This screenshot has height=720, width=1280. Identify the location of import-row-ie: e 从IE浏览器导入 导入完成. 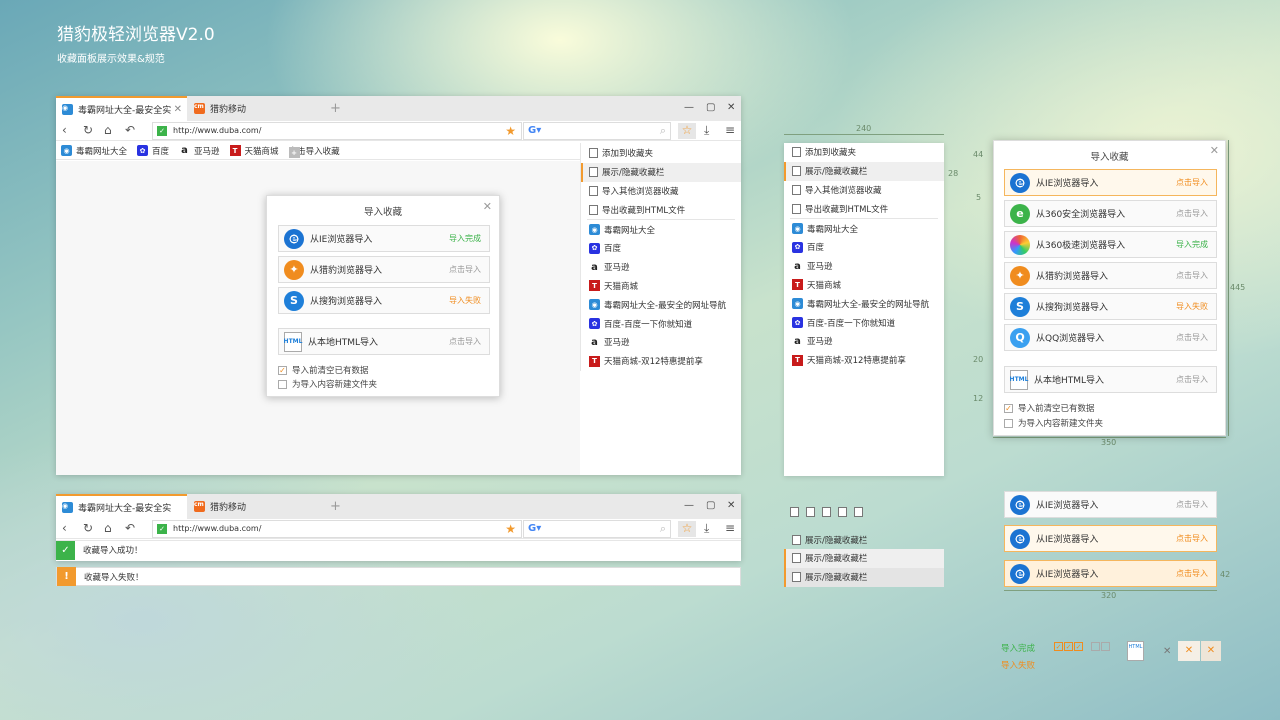
(384, 238).